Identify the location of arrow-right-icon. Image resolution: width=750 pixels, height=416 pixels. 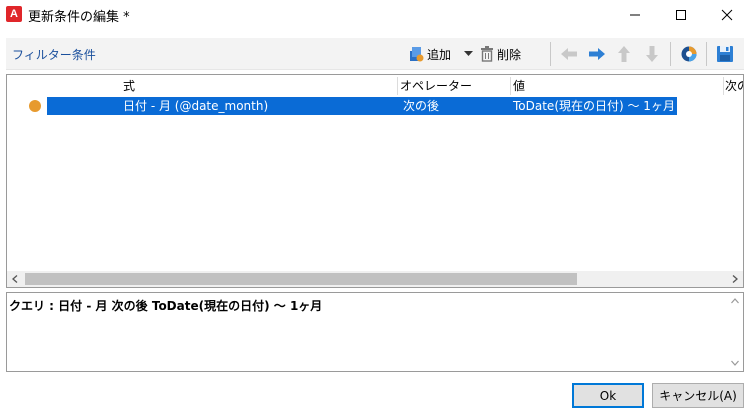
(597, 54).